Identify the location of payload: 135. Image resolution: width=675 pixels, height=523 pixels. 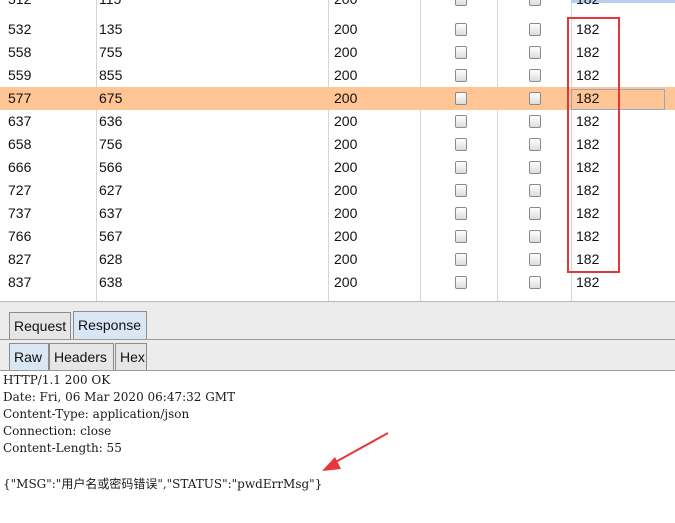
(111, 29).